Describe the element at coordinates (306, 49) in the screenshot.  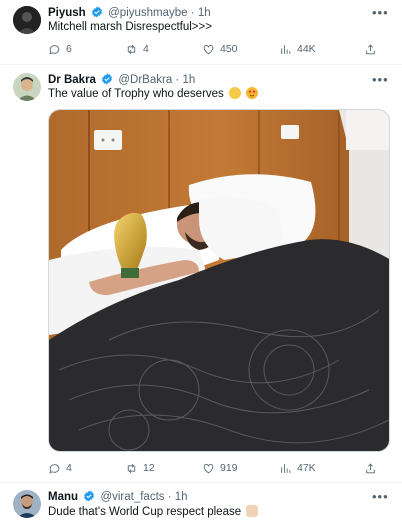
I see `view-count: 44K` at that location.